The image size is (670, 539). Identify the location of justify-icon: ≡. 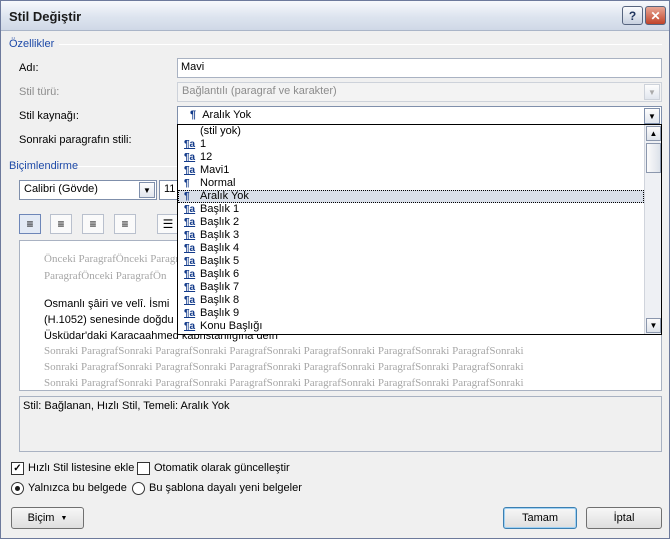
(125, 224).